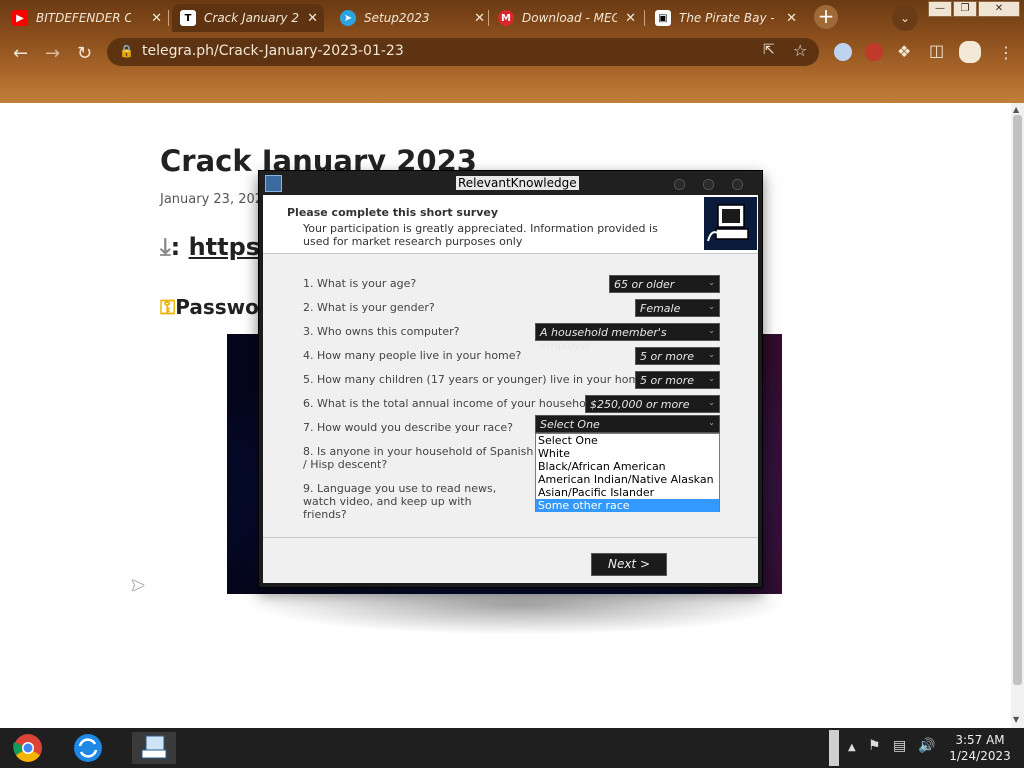 This screenshot has height=768, width=1024. Describe the element at coordinates (980, 756) in the screenshot. I see `clock-date: 1/24/2023` at that location.